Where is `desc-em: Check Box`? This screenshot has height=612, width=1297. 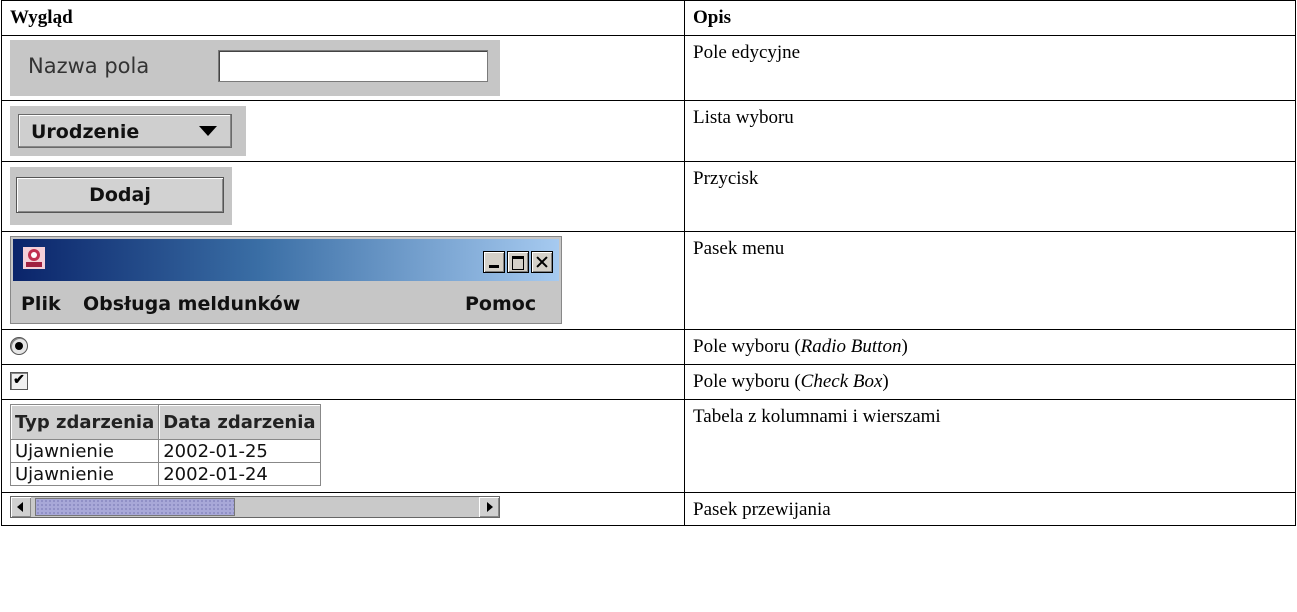
desc-em: Check Box is located at coordinates (841, 381).